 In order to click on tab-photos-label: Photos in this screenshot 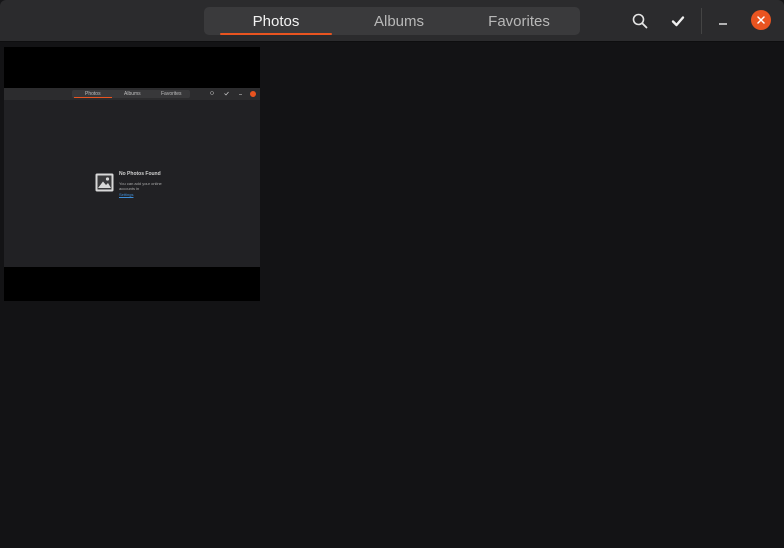, I will do `click(276, 21)`.